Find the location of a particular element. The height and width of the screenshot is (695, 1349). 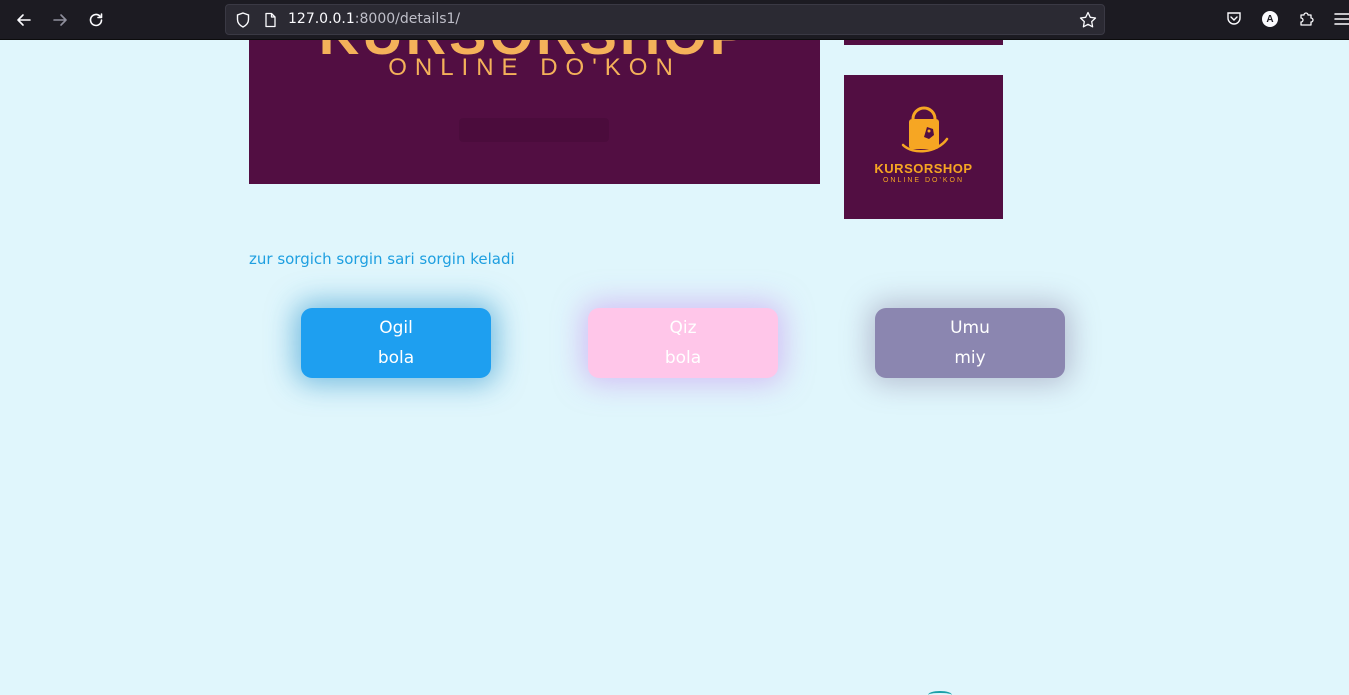

arrow-right-icon is located at coordinates (60, 20).